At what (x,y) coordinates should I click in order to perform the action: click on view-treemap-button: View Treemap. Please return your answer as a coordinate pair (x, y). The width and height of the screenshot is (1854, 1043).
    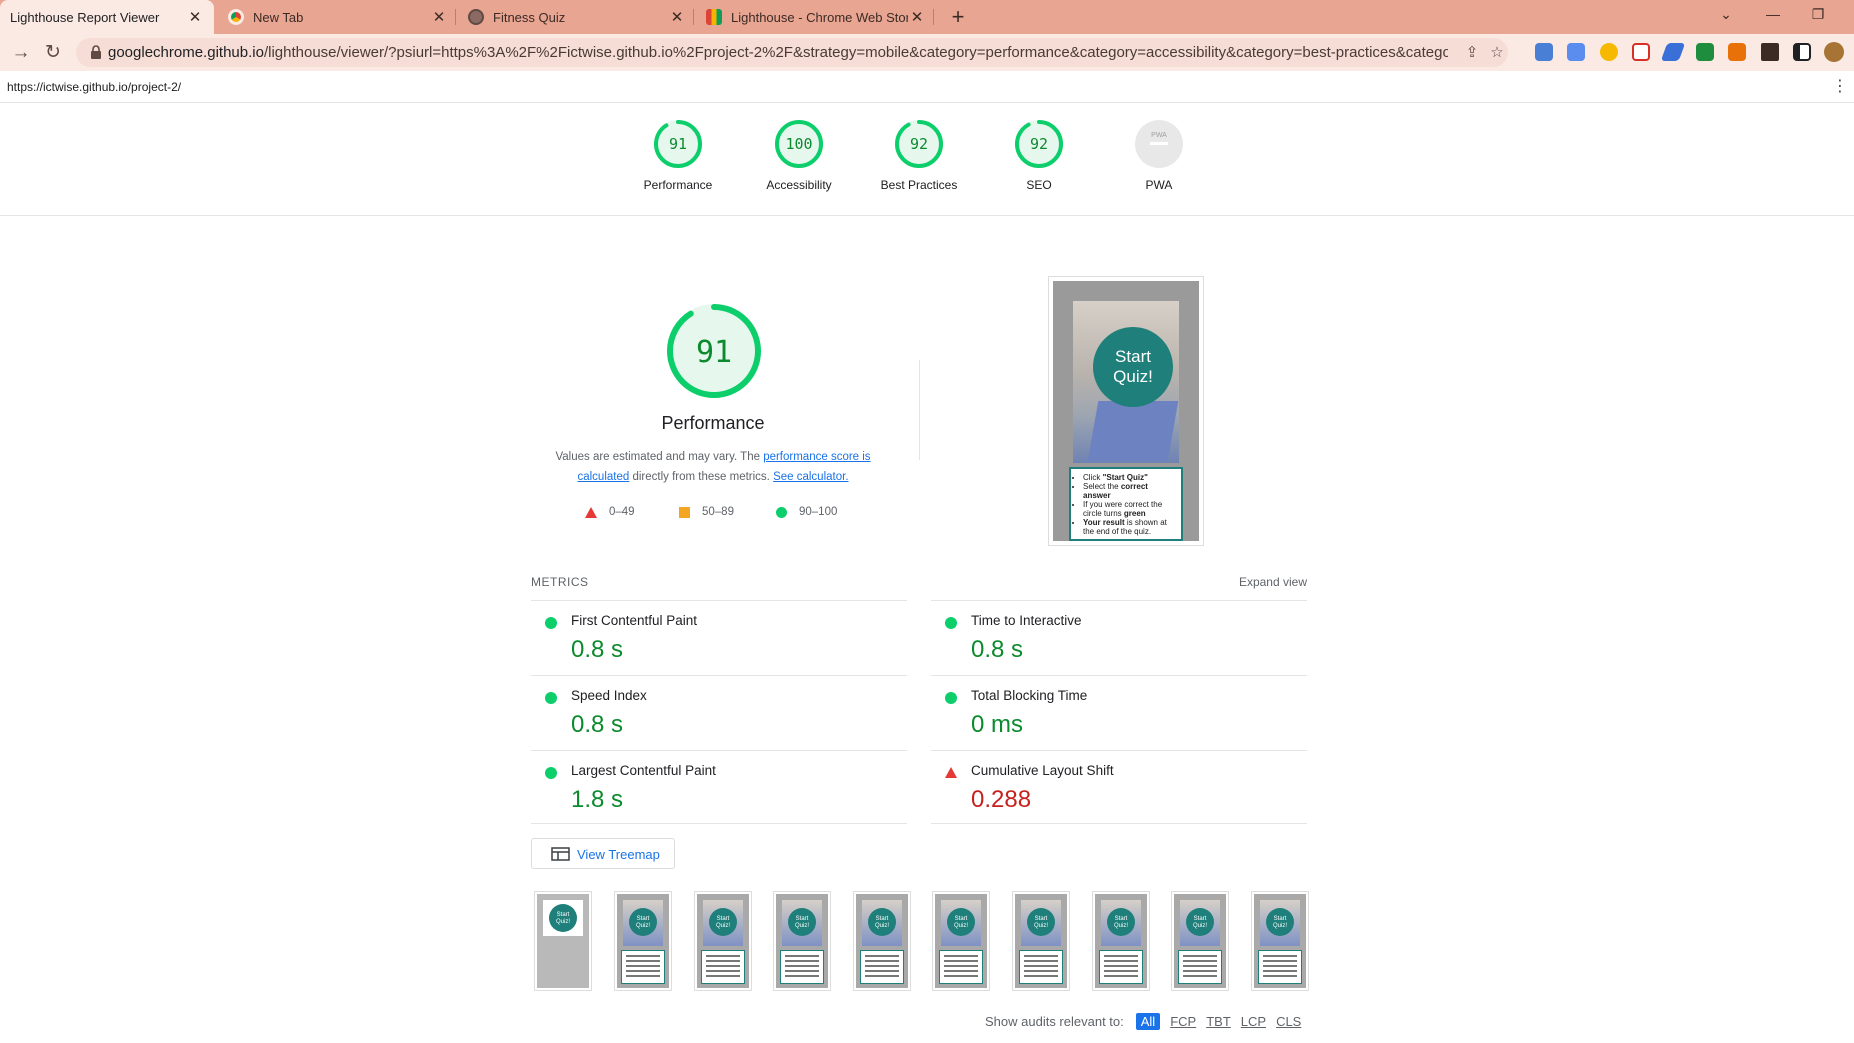
    Looking at the image, I should click on (603, 853).